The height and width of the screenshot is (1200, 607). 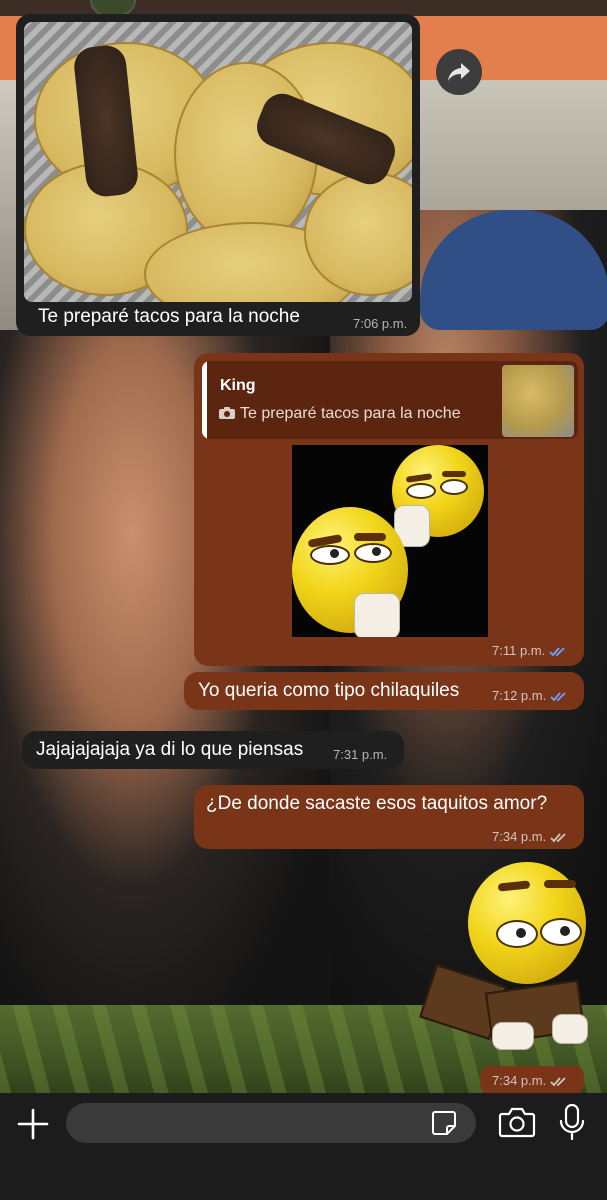 What do you see at coordinates (271, 1123) in the screenshot?
I see `message-input` at bounding box center [271, 1123].